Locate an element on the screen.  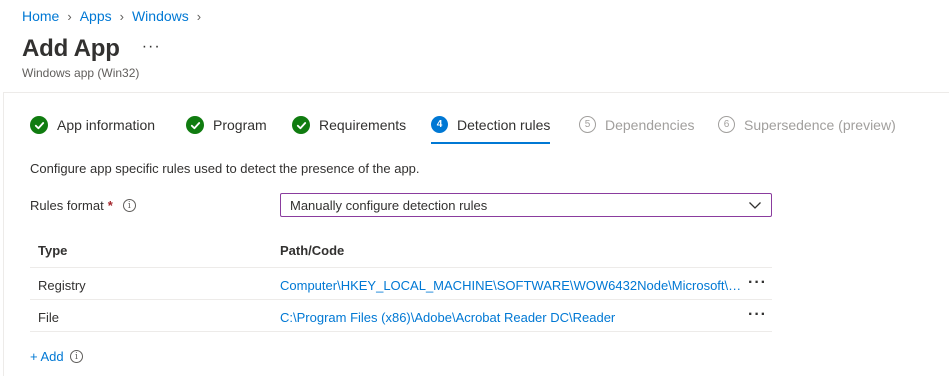
required-indicator: * is located at coordinates (110, 205).